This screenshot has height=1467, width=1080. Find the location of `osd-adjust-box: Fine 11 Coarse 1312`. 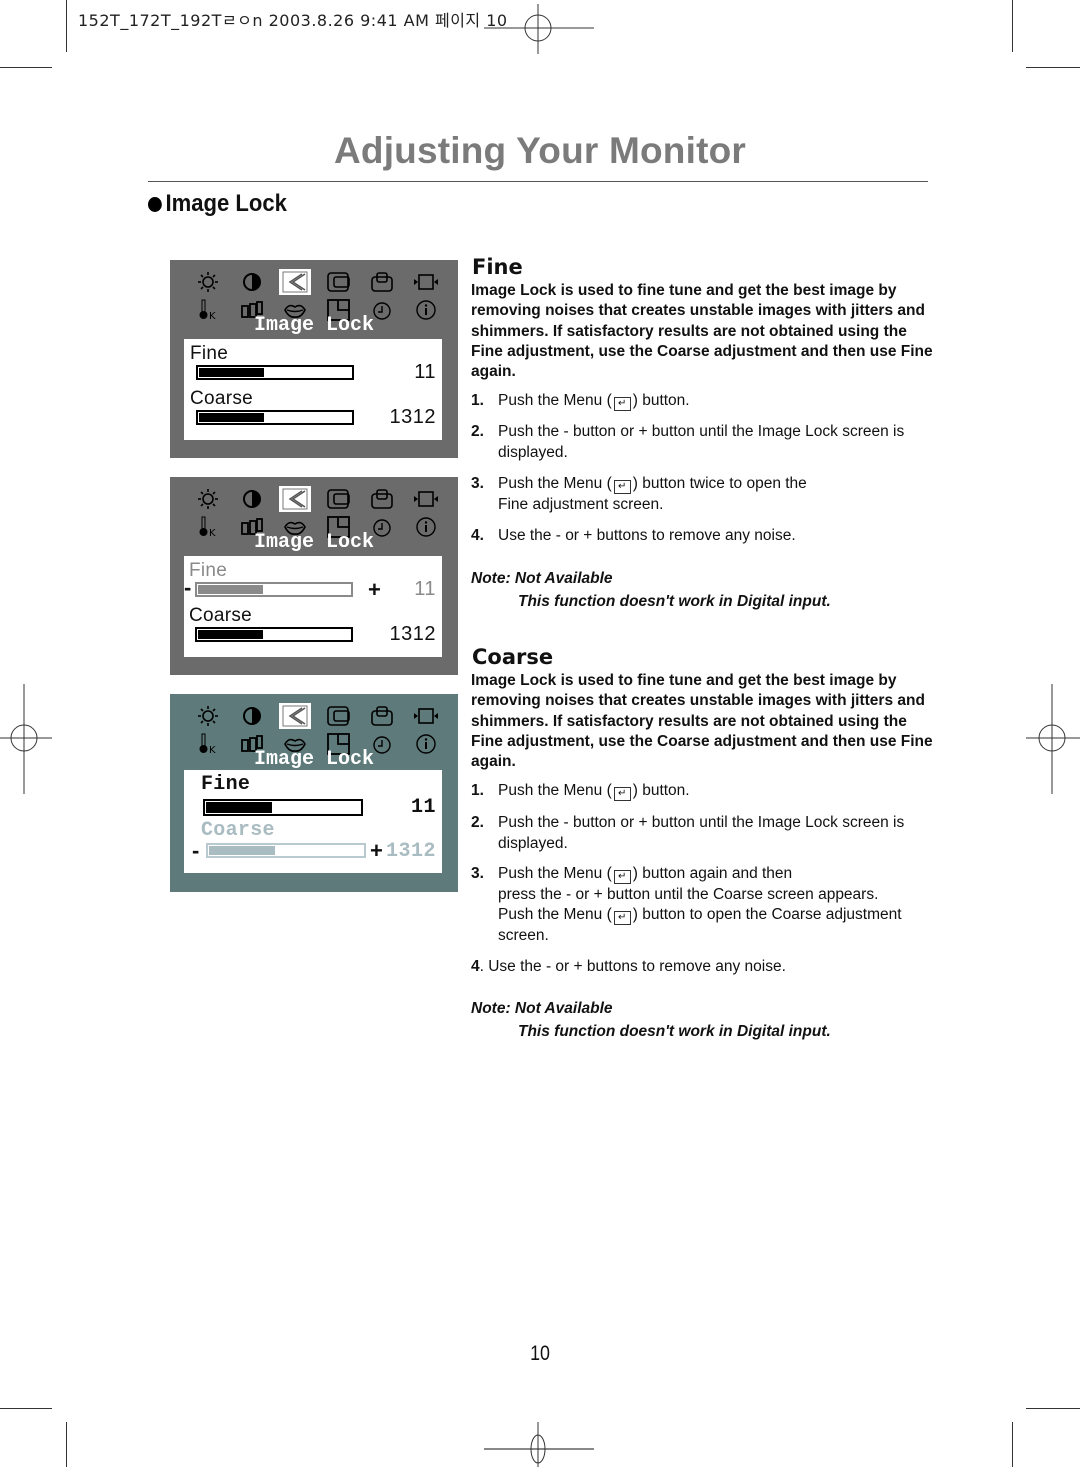

osd-adjust-box: Fine 11 Coarse 1312 is located at coordinates (313, 389).